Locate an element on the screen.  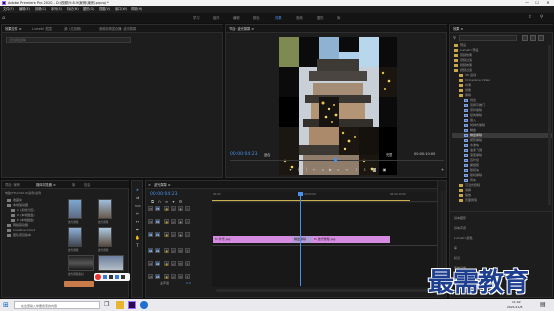
tab-libraries: 库 is located at coordinates (73, 185).